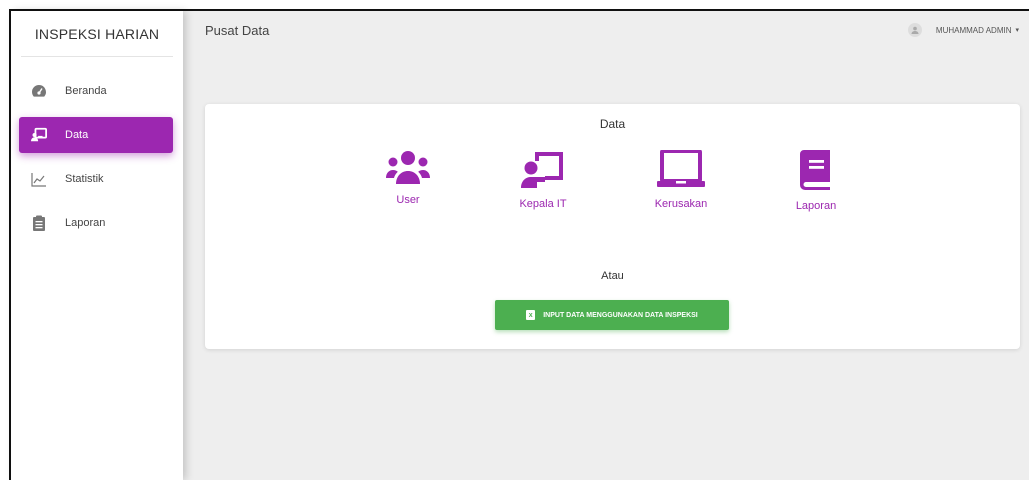  I want to click on tile-label: Kerusakan, so click(681, 204).